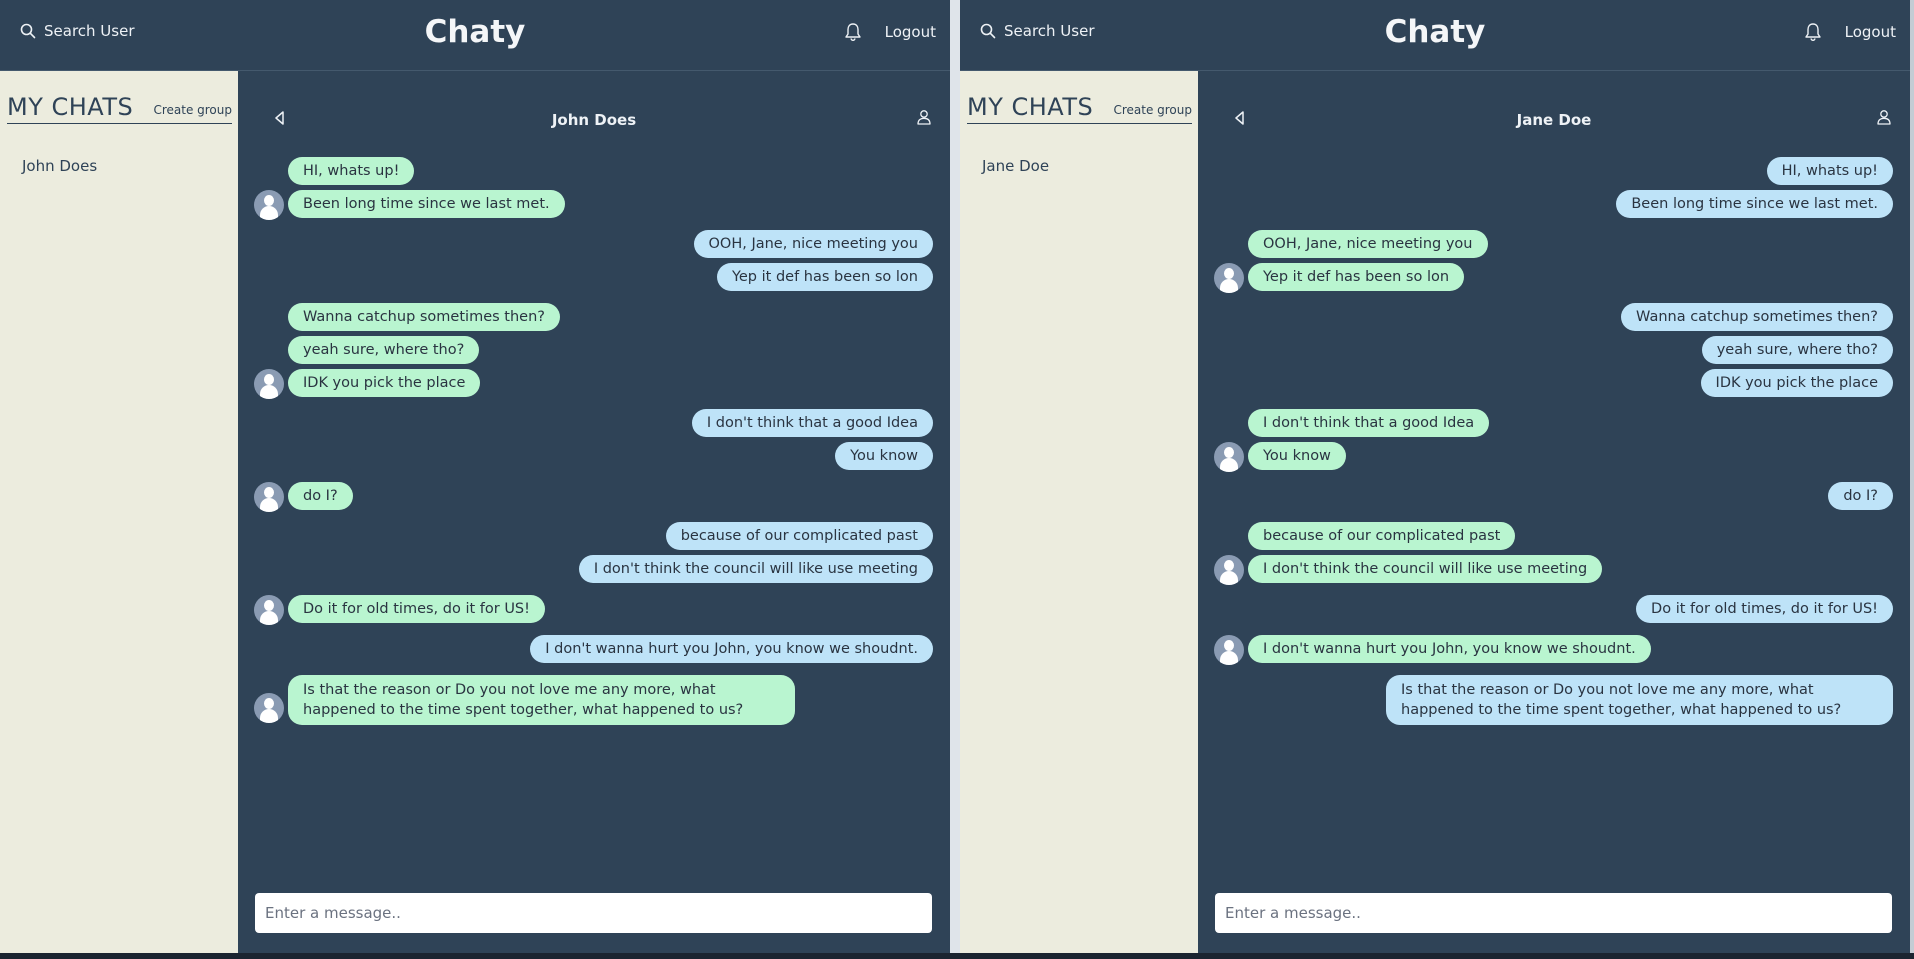 The width and height of the screenshot is (1914, 959). Describe the element at coordinates (1297, 456) in the screenshot. I see `message-bubble-received: You know` at that location.